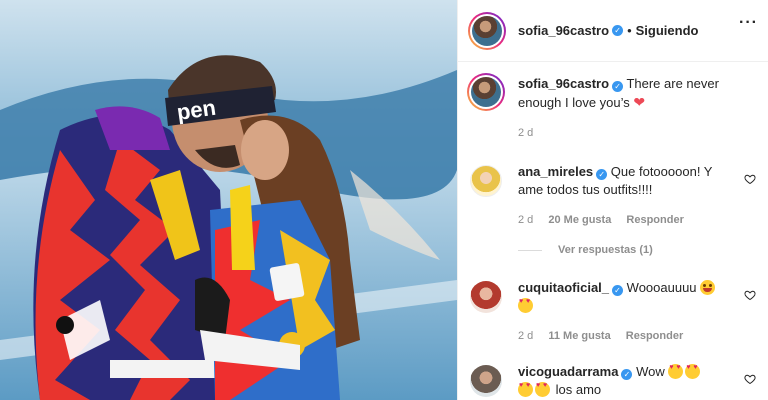 The height and width of the screenshot is (400, 768). Describe the element at coordinates (661, 287) in the screenshot. I see `comment-text: Woooauuuu` at that location.